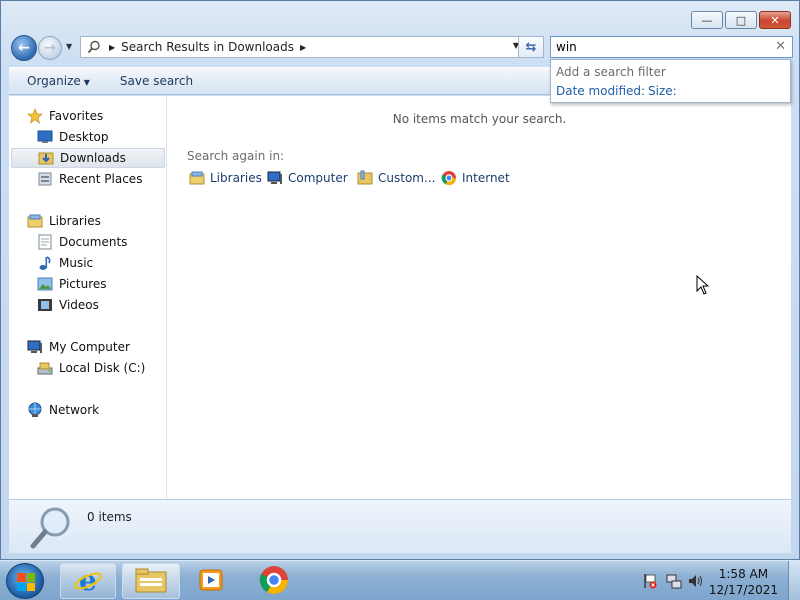 This screenshot has width=800, height=600. Describe the element at coordinates (318, 178) in the screenshot. I see `search-again-label-computer: Computer` at that location.